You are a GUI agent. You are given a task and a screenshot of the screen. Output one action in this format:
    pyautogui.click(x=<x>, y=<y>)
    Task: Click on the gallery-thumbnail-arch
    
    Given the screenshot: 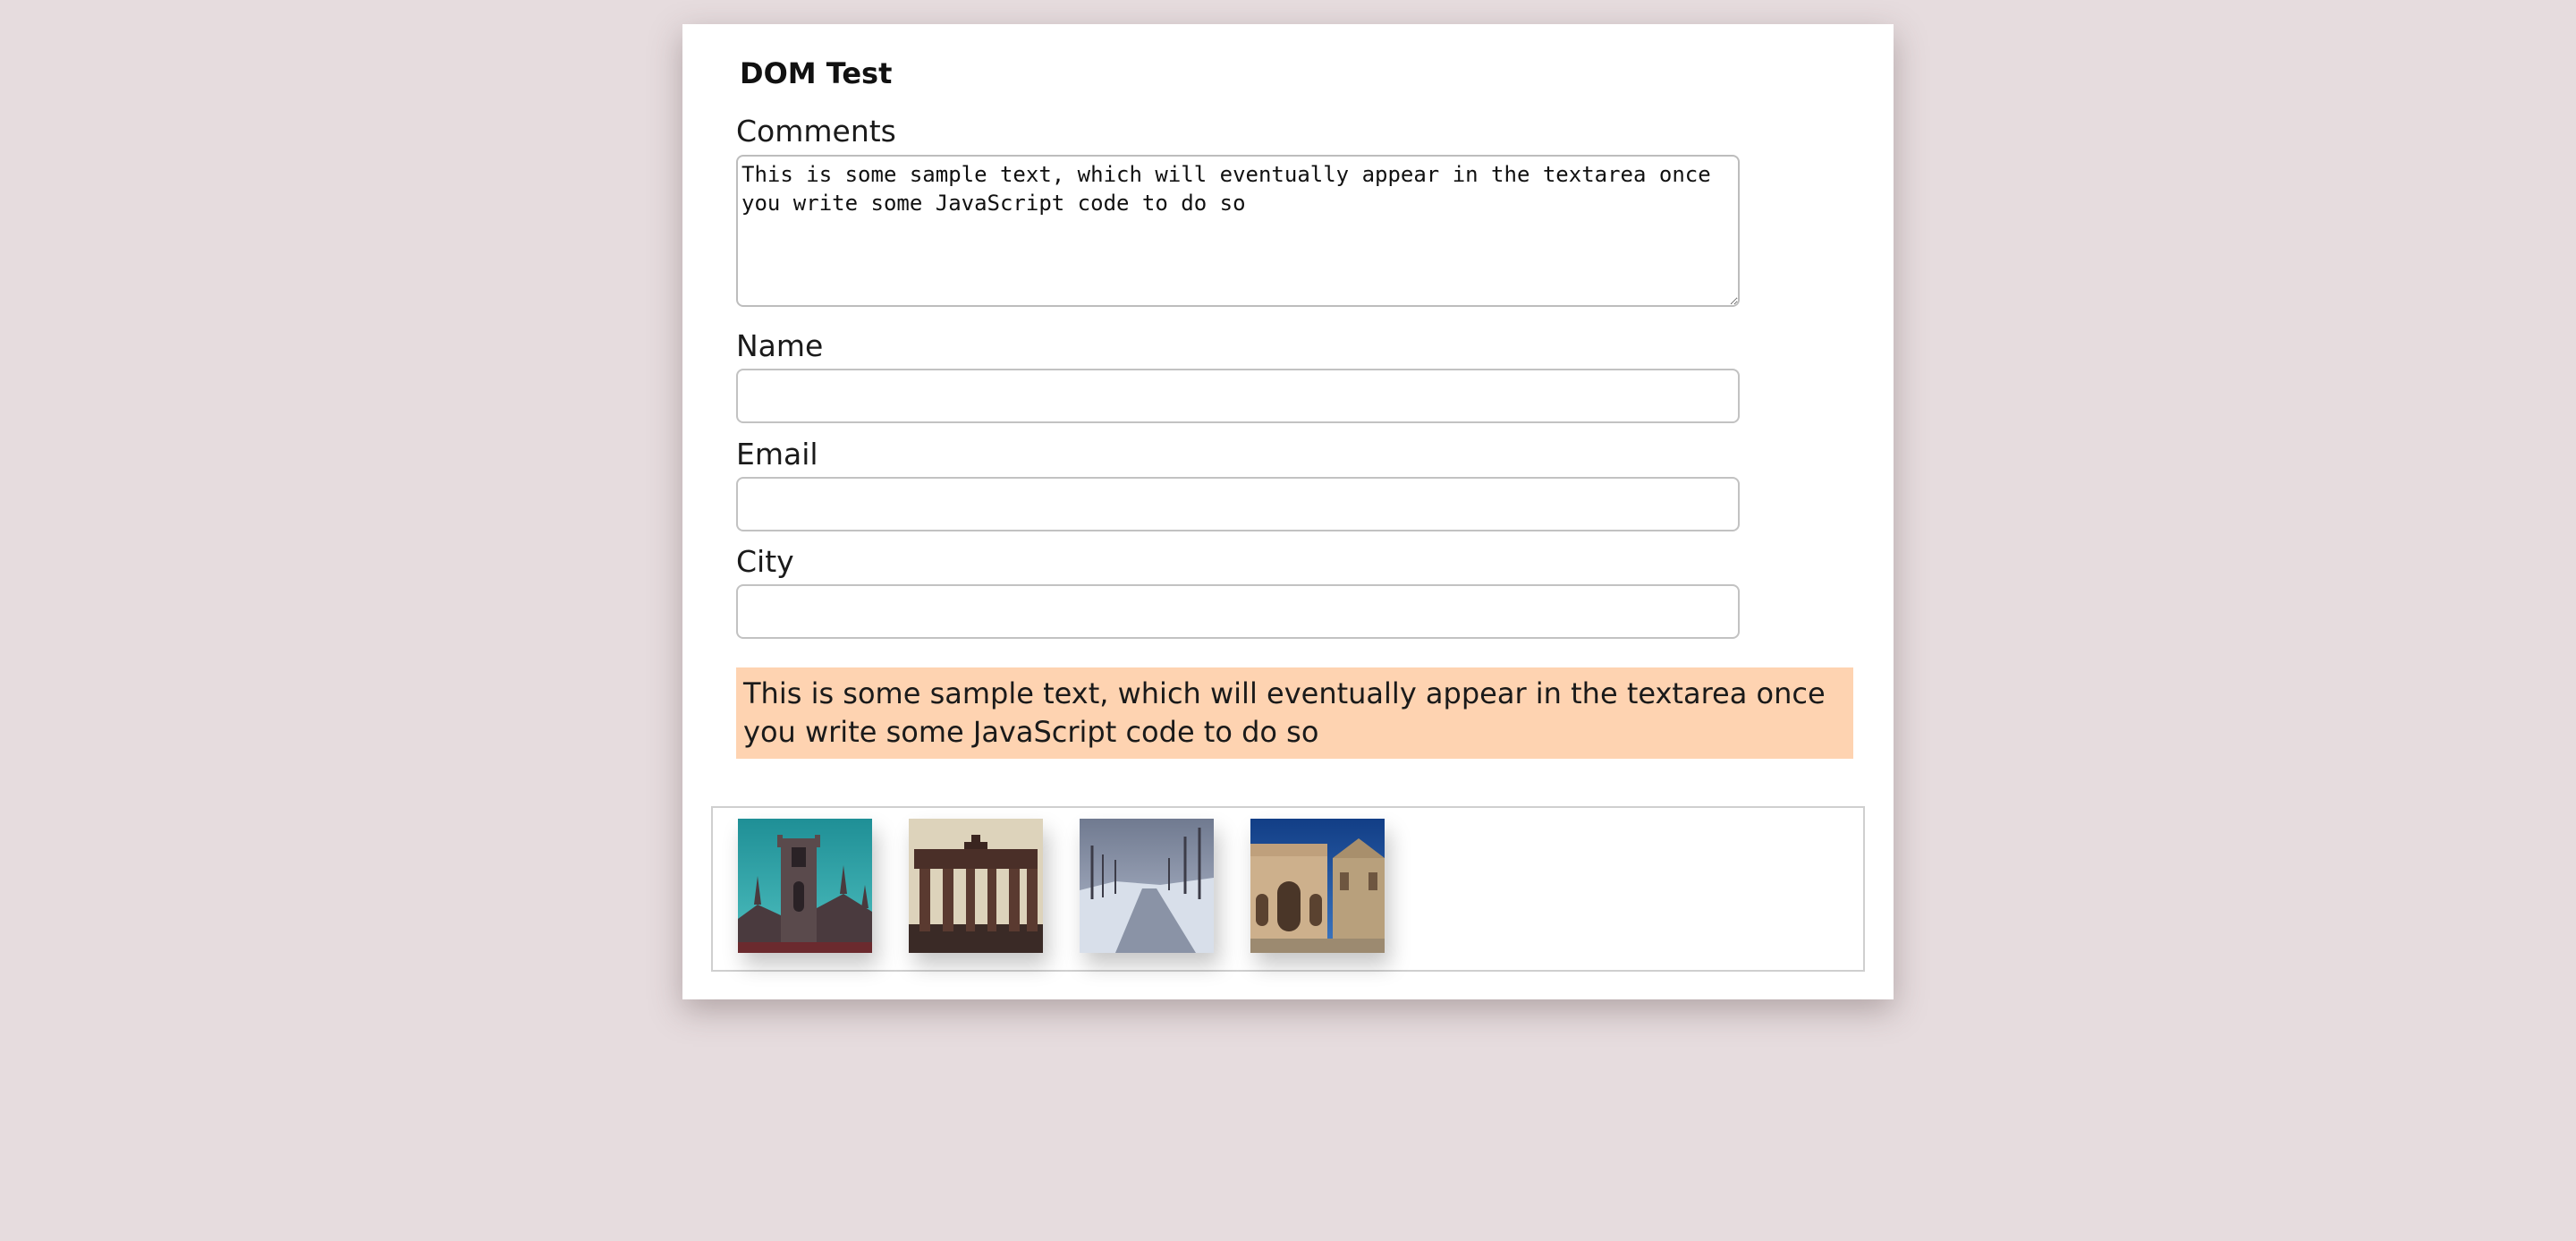 What is the action you would take?
    pyautogui.click(x=1317, y=886)
    